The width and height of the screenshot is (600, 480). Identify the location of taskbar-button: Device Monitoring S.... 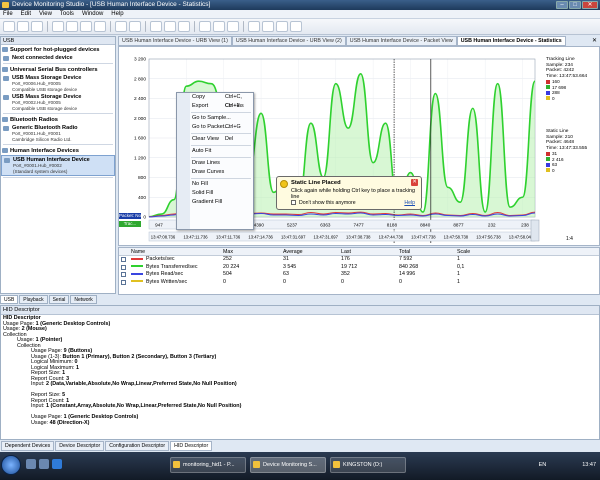
(288, 465).